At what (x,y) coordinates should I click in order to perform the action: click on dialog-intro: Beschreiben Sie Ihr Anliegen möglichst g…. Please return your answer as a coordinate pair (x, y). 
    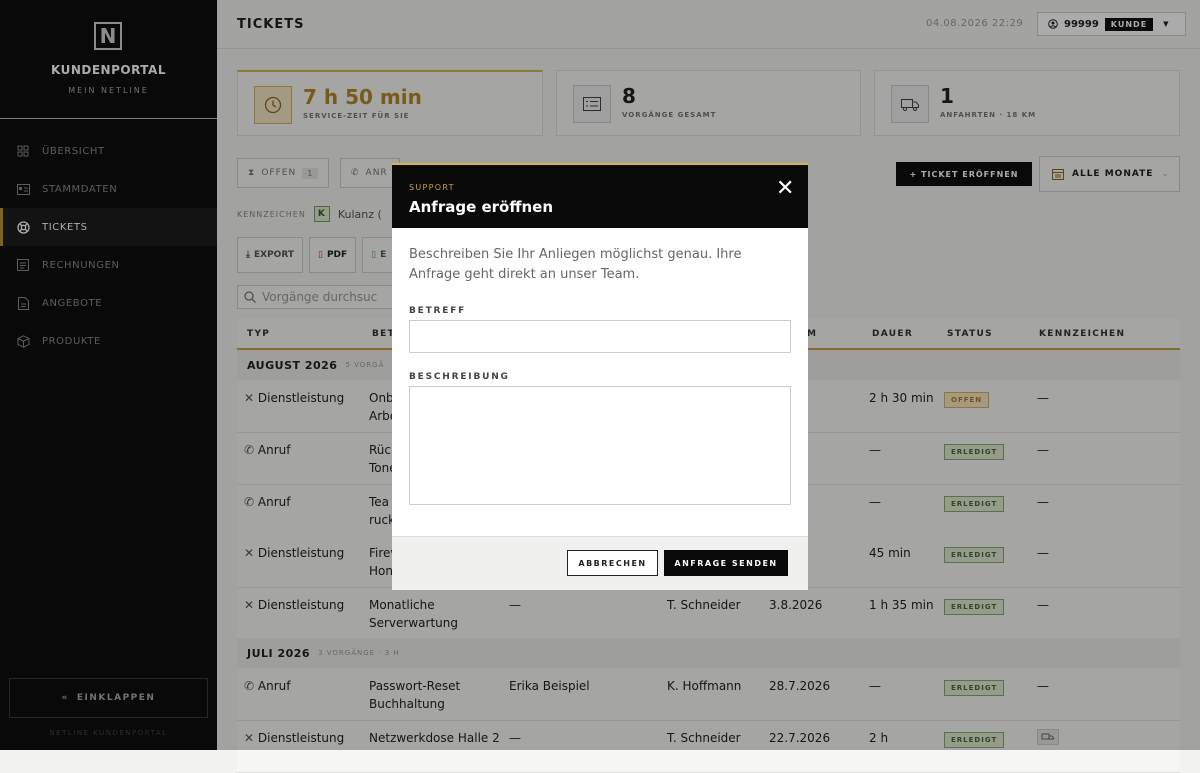
    Looking at the image, I should click on (575, 264).